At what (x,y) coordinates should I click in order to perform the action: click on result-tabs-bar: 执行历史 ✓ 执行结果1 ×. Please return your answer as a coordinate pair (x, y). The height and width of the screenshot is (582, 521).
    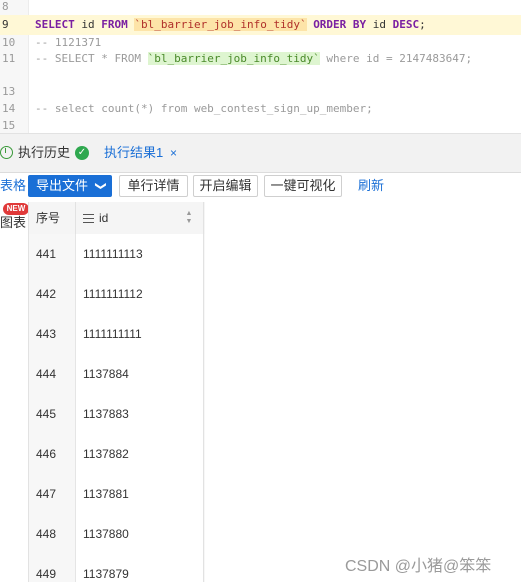
    Looking at the image, I should click on (260, 153).